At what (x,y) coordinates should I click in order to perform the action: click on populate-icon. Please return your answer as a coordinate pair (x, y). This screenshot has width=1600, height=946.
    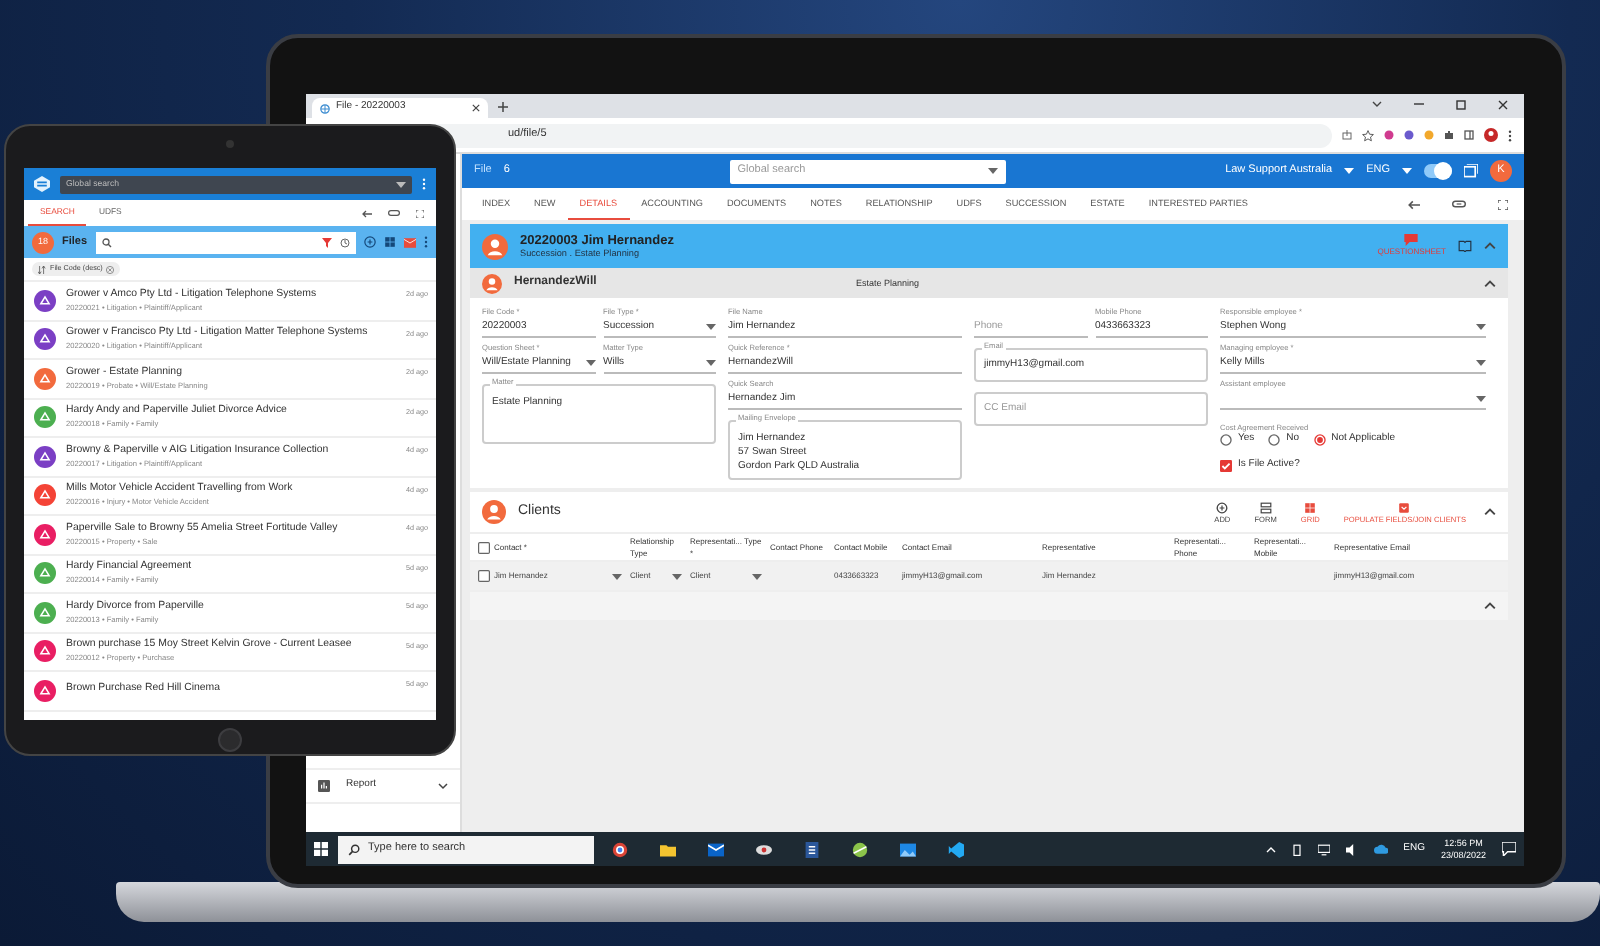
    Looking at the image, I should click on (1404, 507).